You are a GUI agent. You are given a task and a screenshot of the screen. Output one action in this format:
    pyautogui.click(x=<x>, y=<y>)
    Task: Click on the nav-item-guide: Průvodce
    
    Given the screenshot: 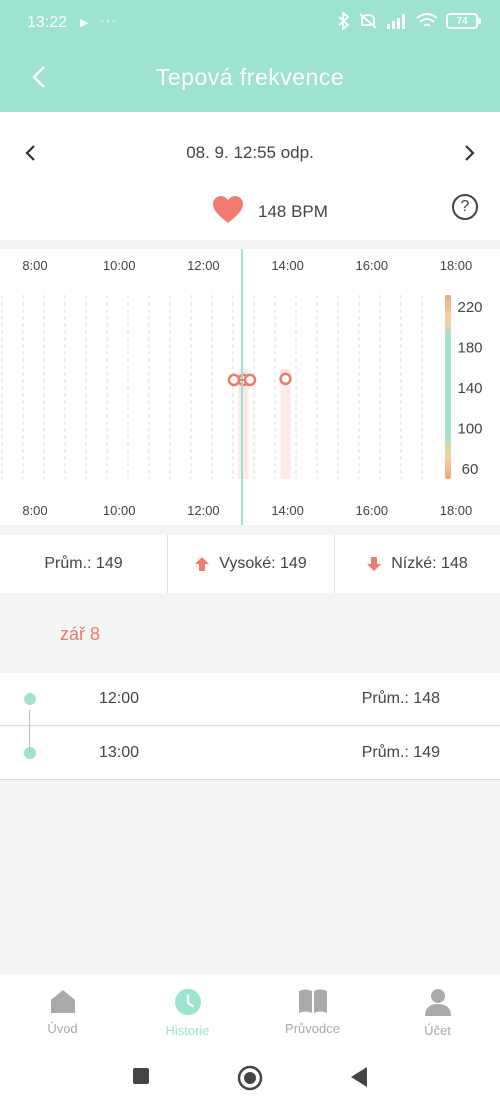 What is the action you would take?
    pyautogui.click(x=312, y=1012)
    